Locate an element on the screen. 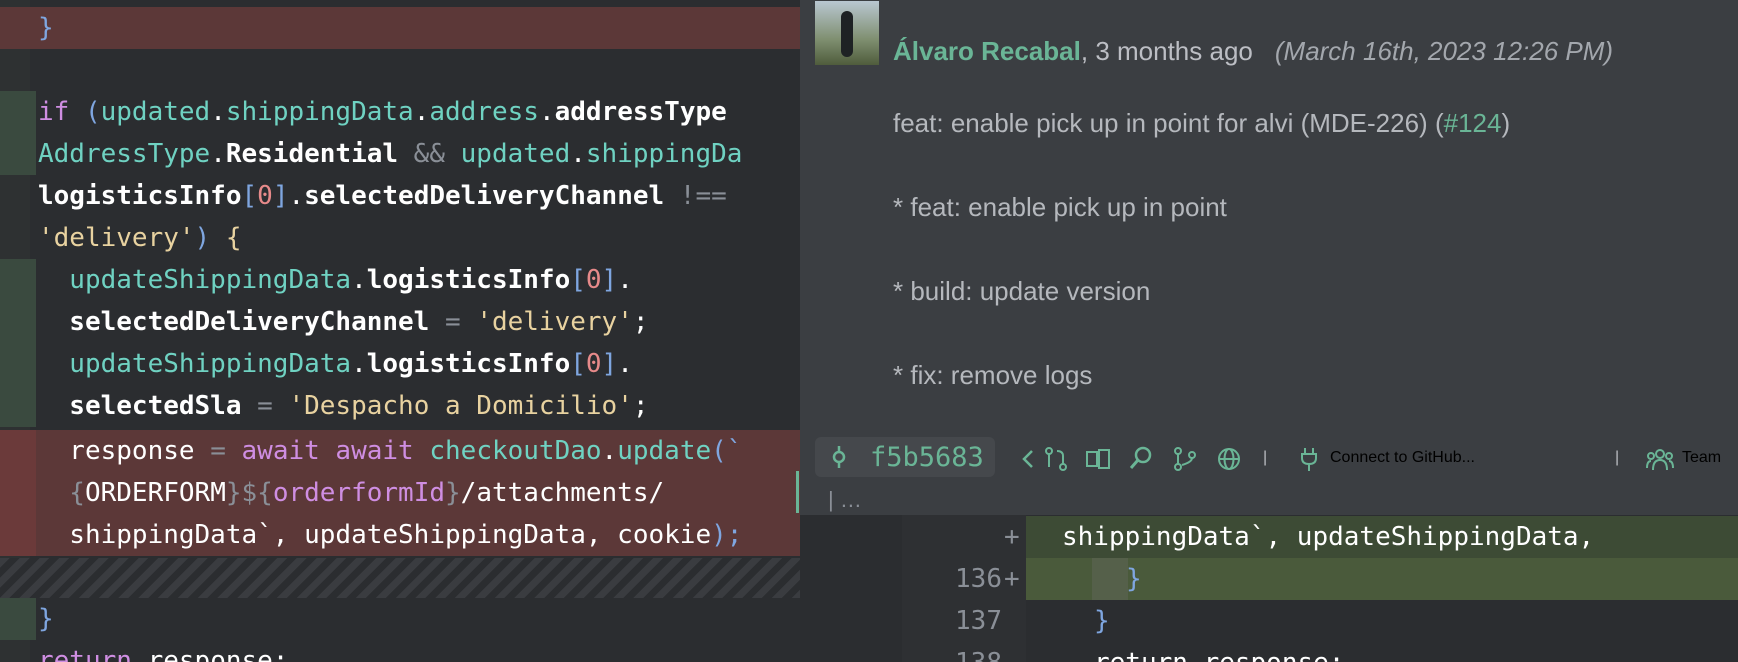 This screenshot has height=662, width=1738. diff-window-icon is located at coordinates (1098, 459).